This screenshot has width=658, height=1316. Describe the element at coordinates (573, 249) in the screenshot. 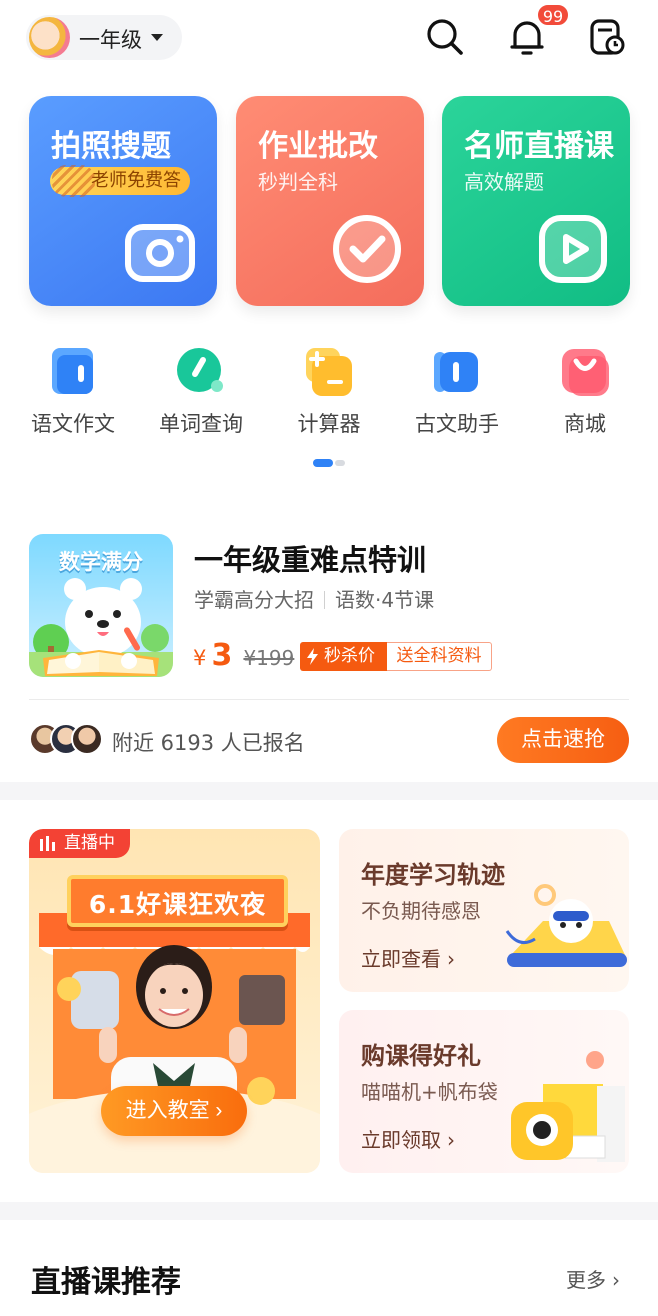

I see `play-icon` at that location.